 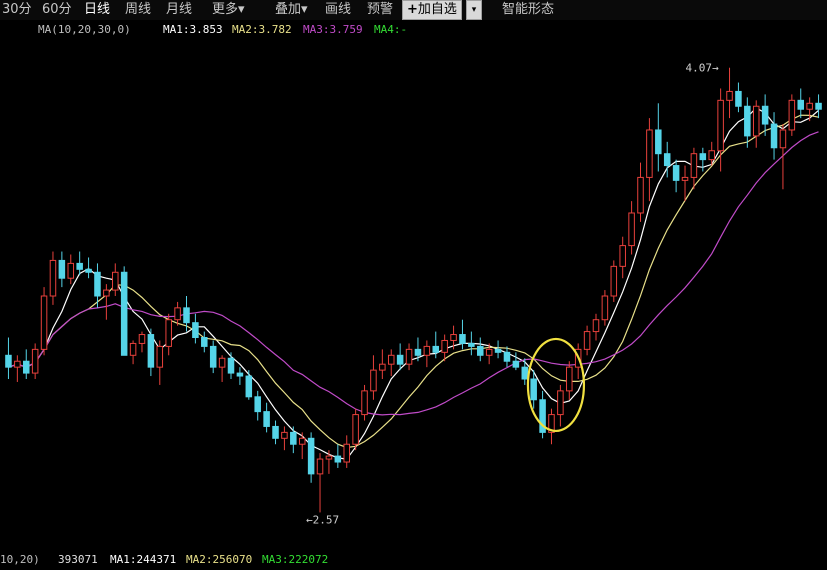 What do you see at coordinates (322, 519) in the screenshot?
I see `low-price-label: ←2.57` at bounding box center [322, 519].